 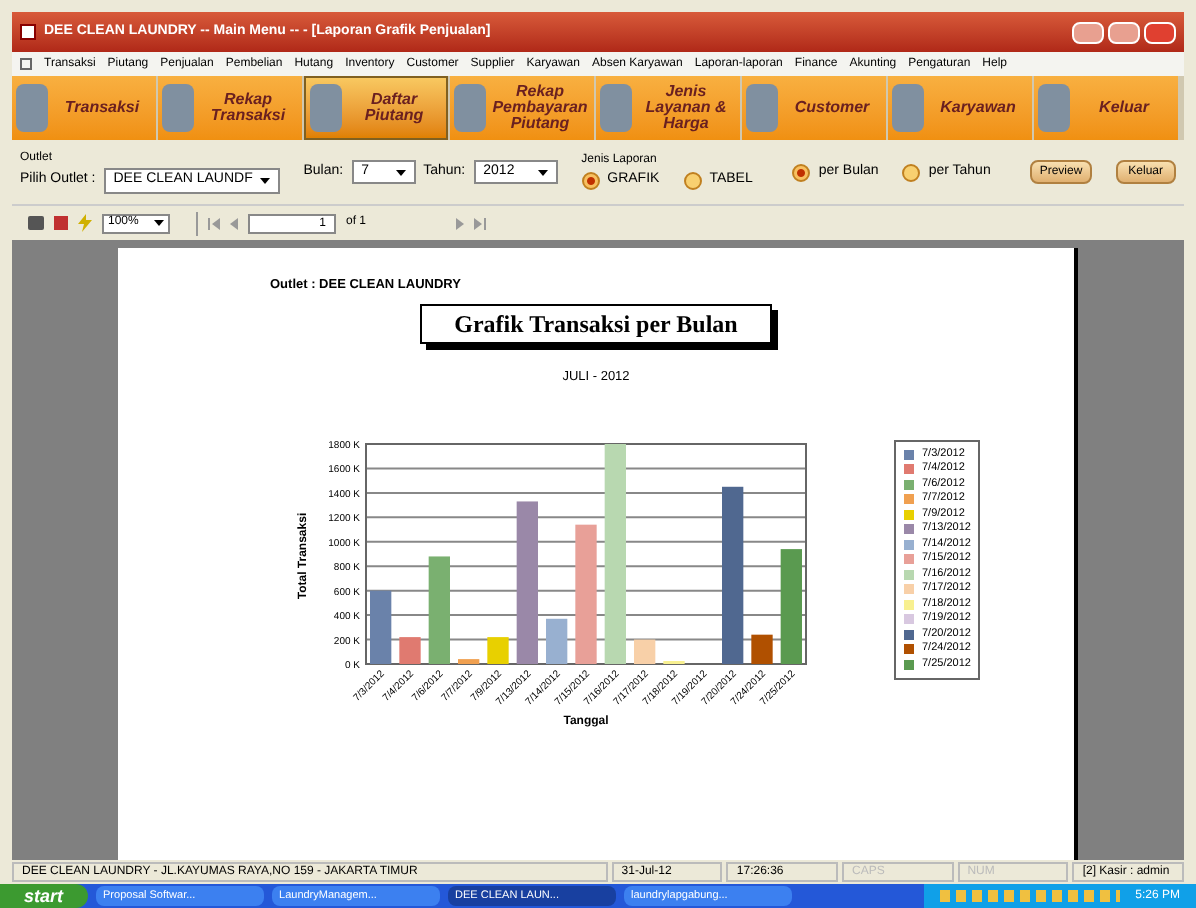 What do you see at coordinates (460, 223) in the screenshot?
I see `next-page-icon` at bounding box center [460, 223].